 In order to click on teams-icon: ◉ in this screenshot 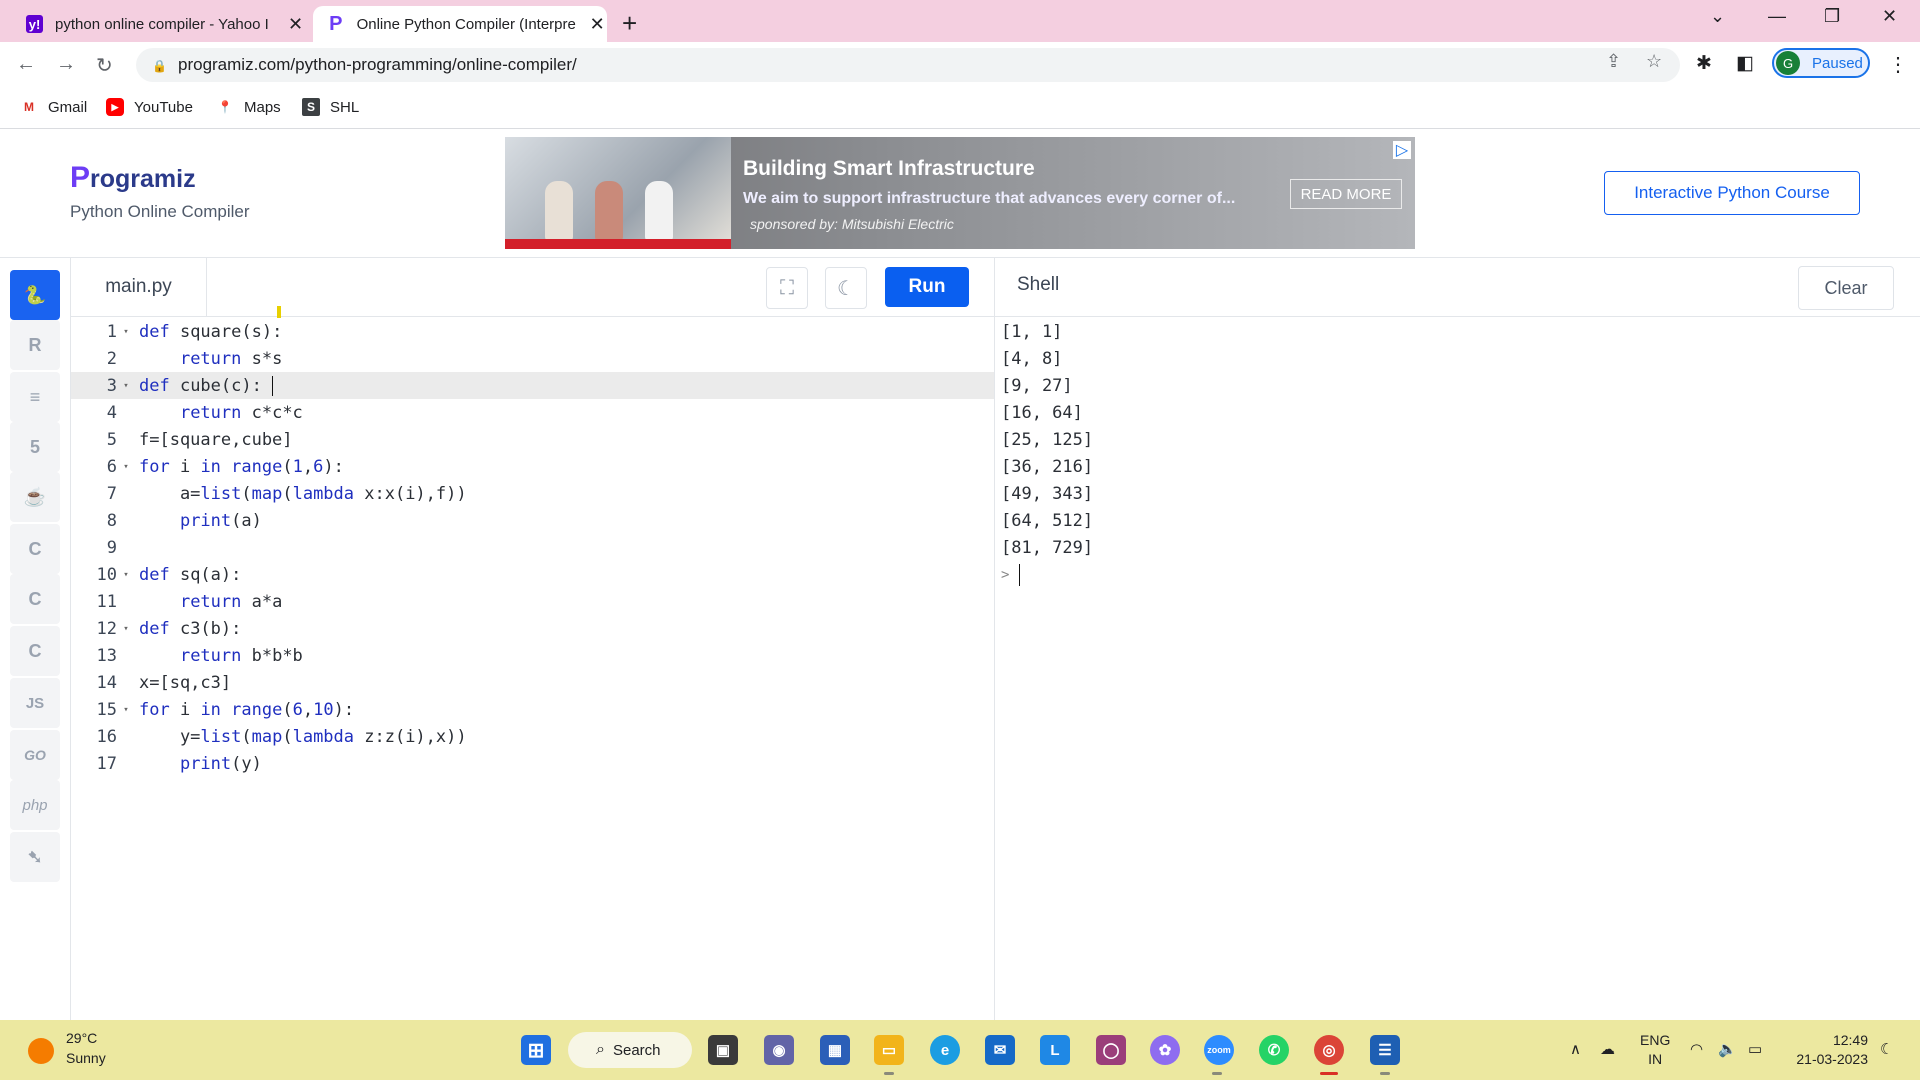, I will do `click(779, 1050)`.